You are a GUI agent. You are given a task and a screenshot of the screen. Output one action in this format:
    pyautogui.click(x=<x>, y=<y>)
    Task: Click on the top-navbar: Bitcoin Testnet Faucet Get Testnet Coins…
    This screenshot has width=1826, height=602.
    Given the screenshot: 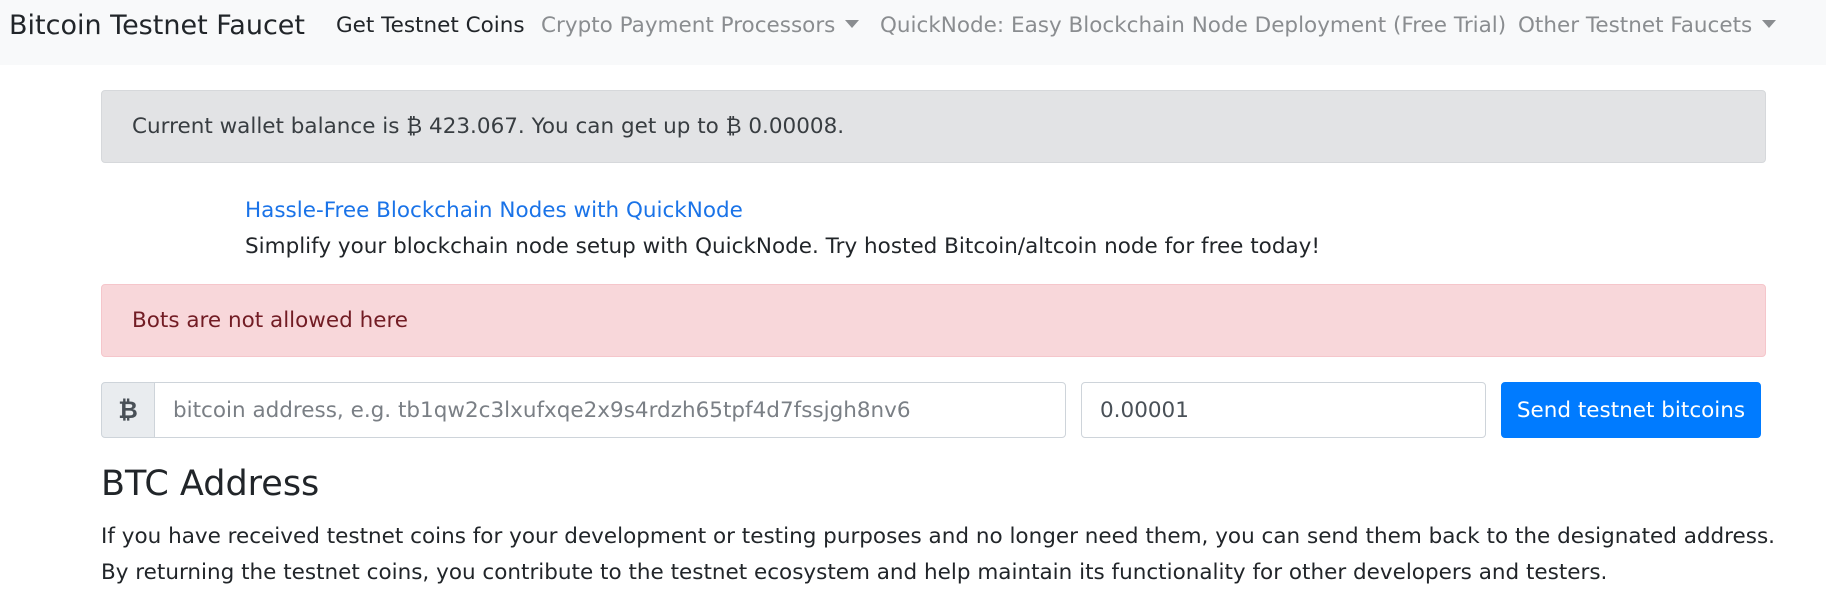 What is the action you would take?
    pyautogui.click(x=913, y=32)
    